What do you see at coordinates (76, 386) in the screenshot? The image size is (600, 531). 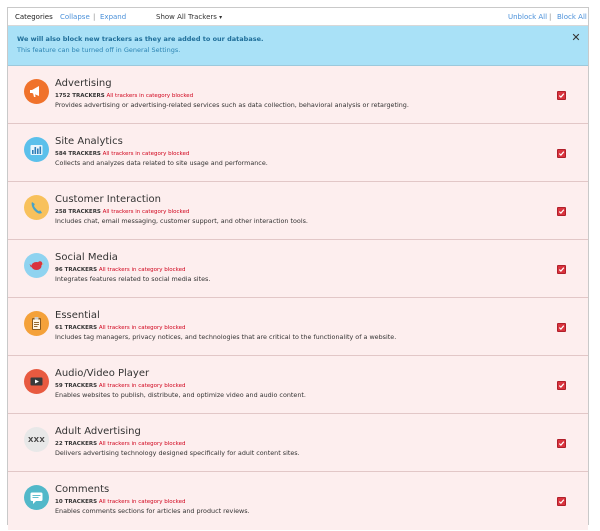 I see `tracker-count-value: 59 TRACKERS` at bounding box center [76, 386].